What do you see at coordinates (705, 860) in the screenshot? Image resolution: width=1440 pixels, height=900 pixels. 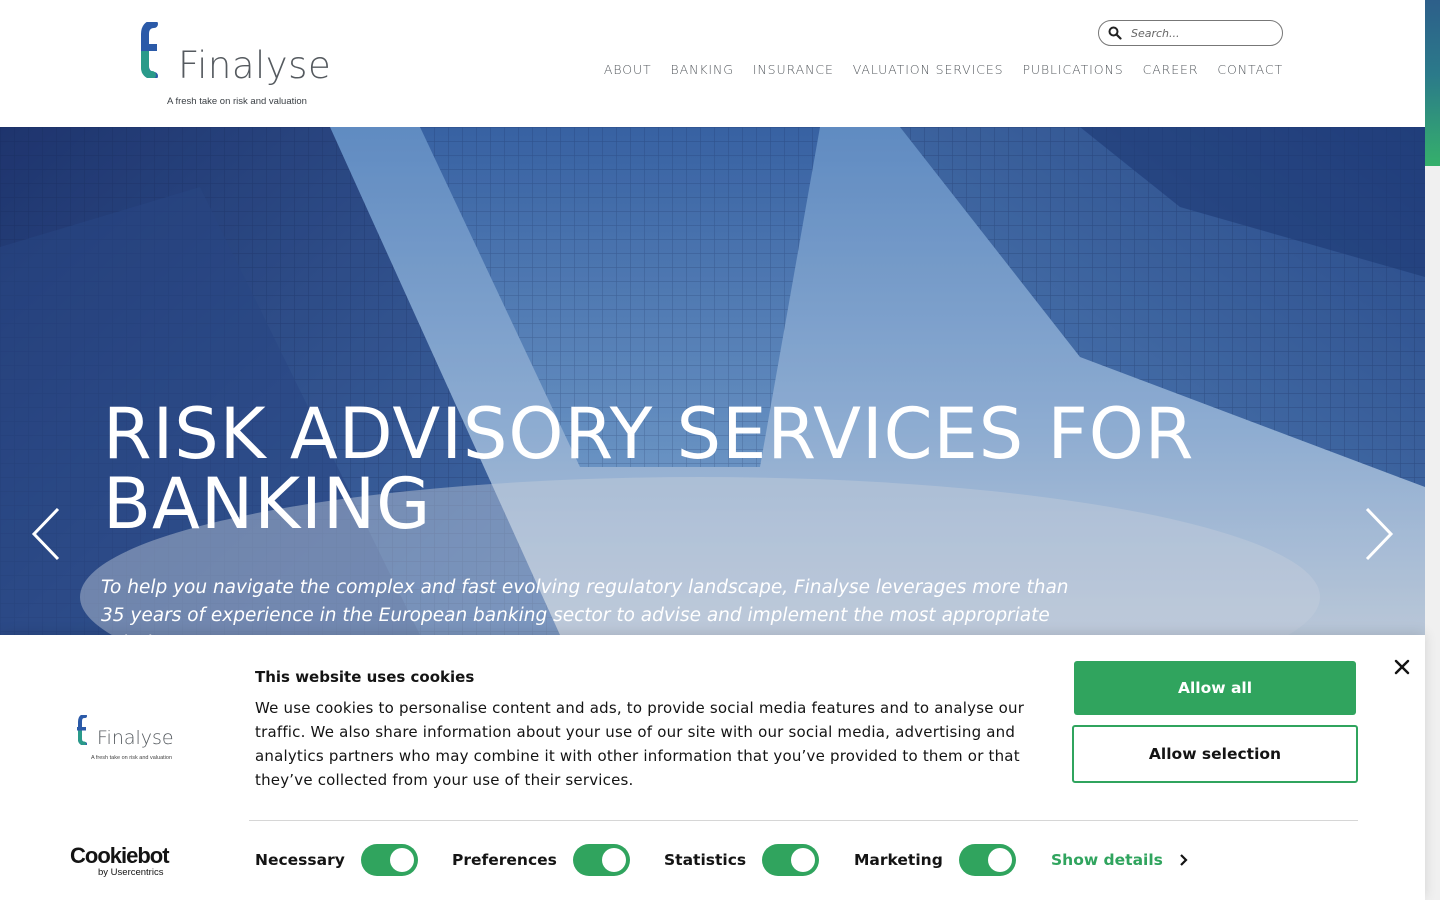 I see `consent-label-statistics: Statistics` at bounding box center [705, 860].